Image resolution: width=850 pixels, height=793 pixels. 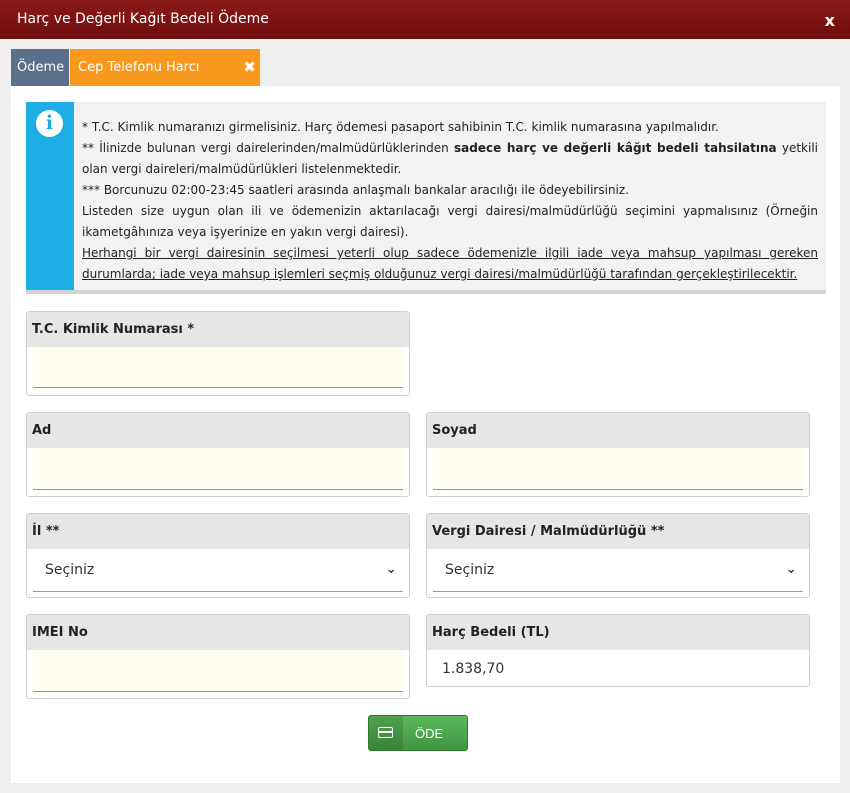 I want to click on window-titlebar: Harç ve Değerli Kağıt Bedeli Ödeme x, so click(x=425, y=19).